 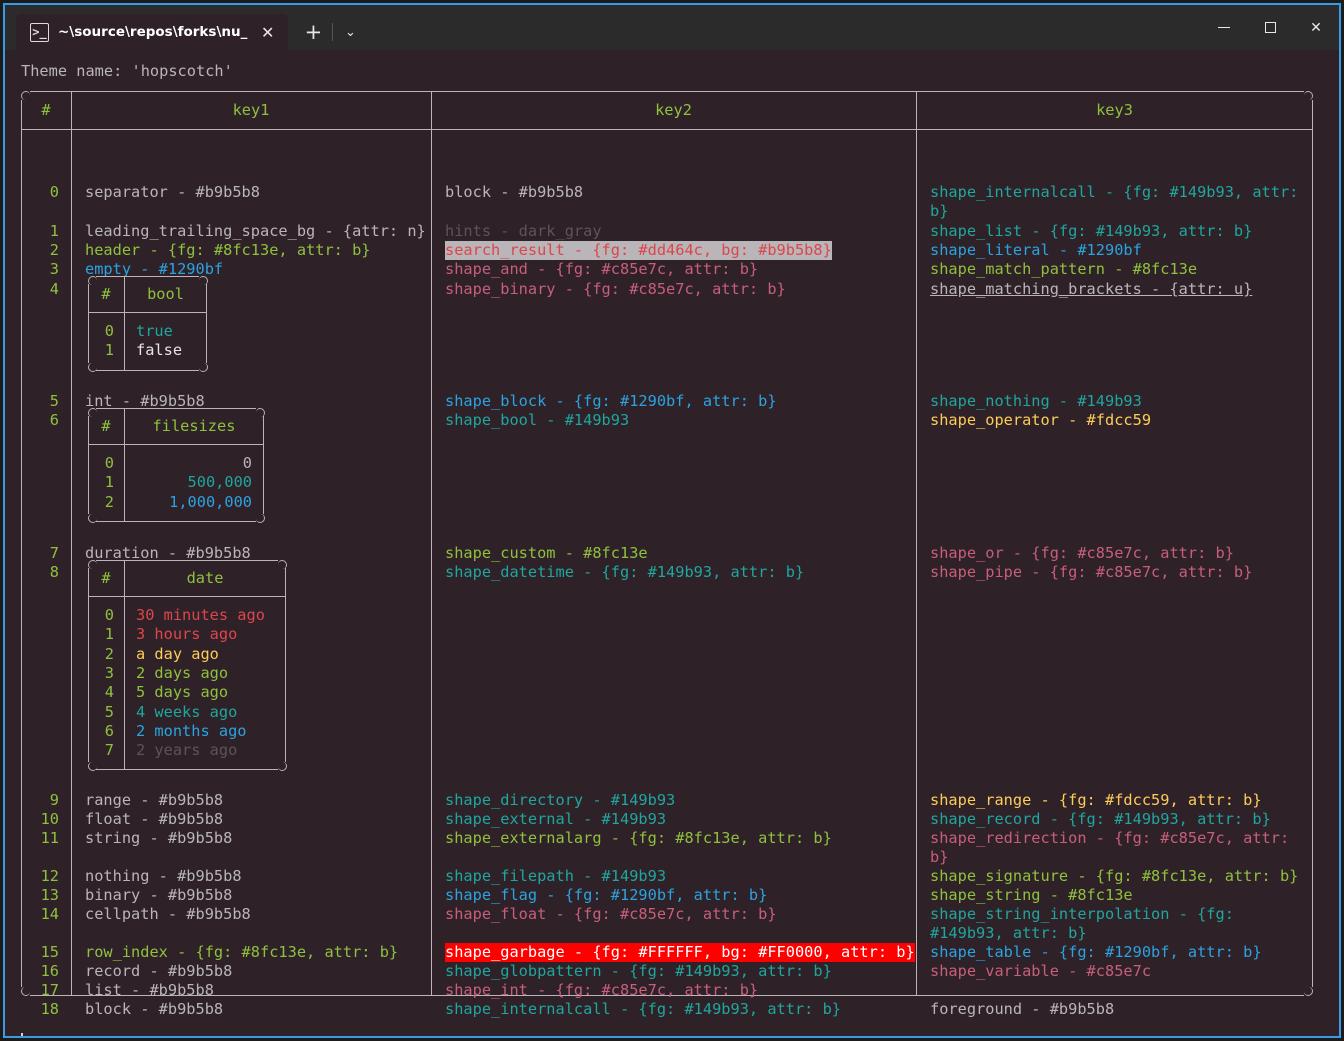 What do you see at coordinates (255, 231) in the screenshot?
I see `cell-key1: leading_trailing_space_bg - {attr: n}` at bounding box center [255, 231].